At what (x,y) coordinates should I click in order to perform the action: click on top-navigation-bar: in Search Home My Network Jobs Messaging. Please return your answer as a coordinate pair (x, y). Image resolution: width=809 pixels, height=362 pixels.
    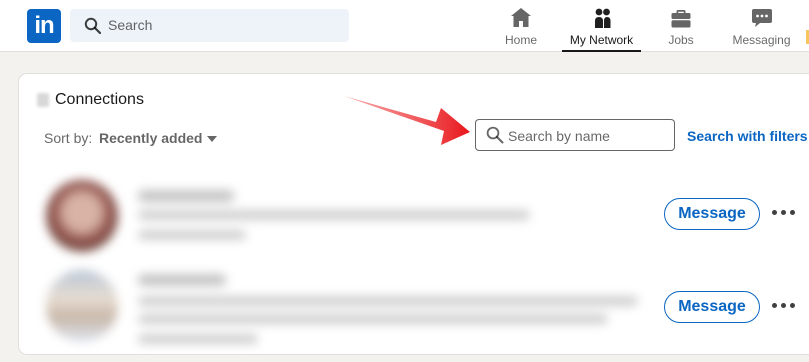
    Looking at the image, I should click on (404, 26).